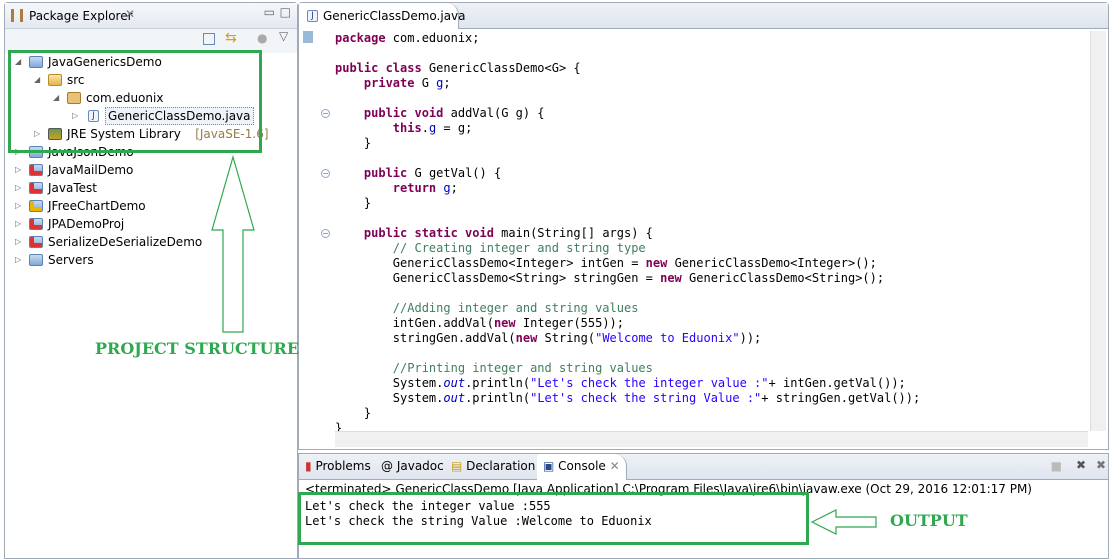  What do you see at coordinates (97, 206) in the screenshot?
I see `tree-item-label: JFreeChartDemo` at bounding box center [97, 206].